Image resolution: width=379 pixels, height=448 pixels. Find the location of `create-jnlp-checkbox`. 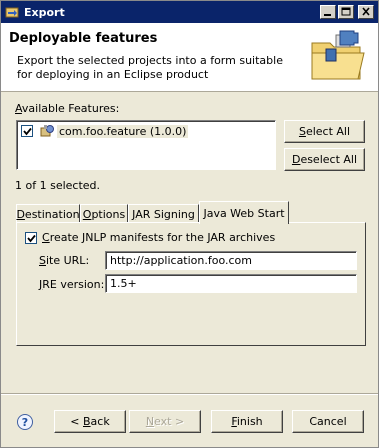

create-jnlp-checkbox is located at coordinates (31, 237).